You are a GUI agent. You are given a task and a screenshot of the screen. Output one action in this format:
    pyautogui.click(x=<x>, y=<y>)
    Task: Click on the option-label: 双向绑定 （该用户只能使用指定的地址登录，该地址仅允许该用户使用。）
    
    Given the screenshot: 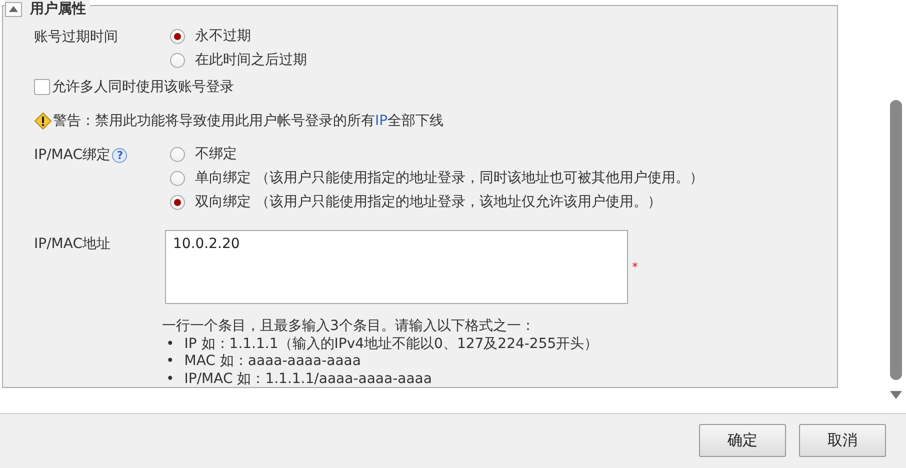 What is the action you would take?
    pyautogui.click(x=428, y=202)
    